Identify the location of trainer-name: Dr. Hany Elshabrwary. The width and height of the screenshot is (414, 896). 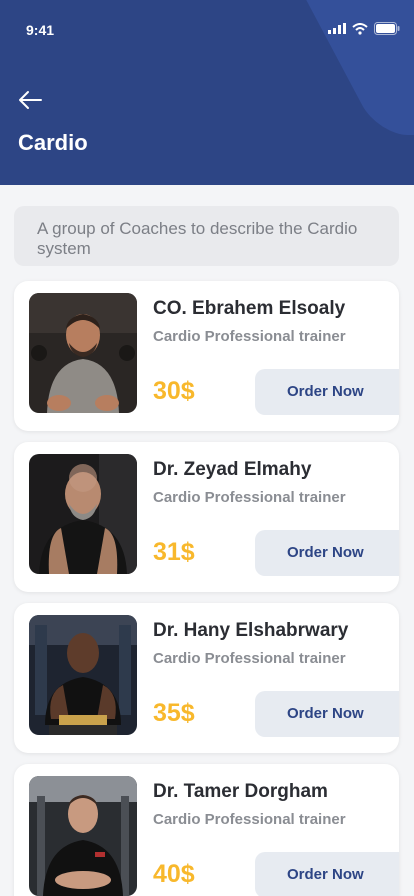
(251, 630).